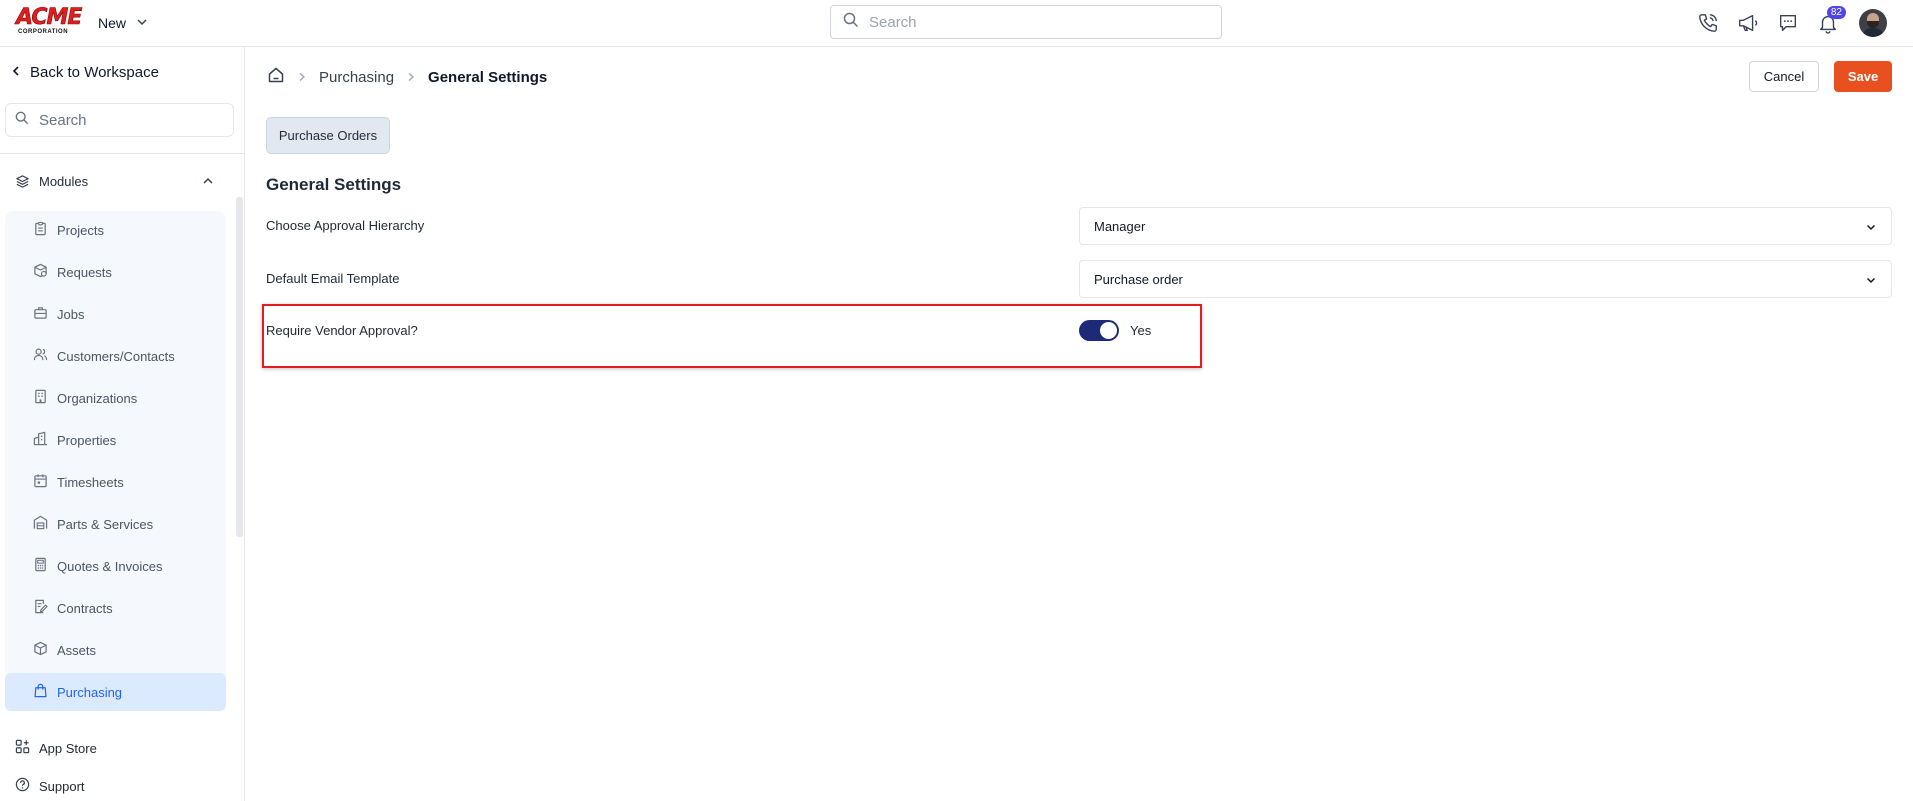  Describe the element at coordinates (115, 608) in the screenshot. I see `sidebar-item-contracts: Contracts` at that location.